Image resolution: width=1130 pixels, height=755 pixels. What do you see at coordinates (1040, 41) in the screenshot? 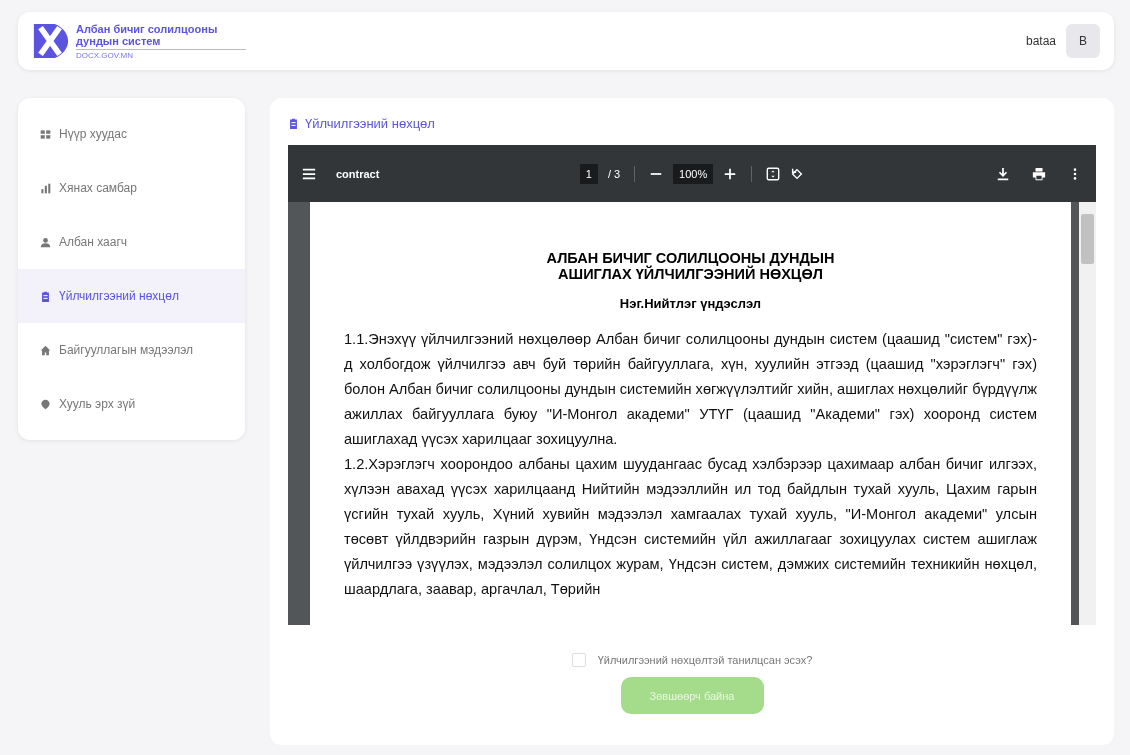
I see `user-name: bataa` at bounding box center [1040, 41].